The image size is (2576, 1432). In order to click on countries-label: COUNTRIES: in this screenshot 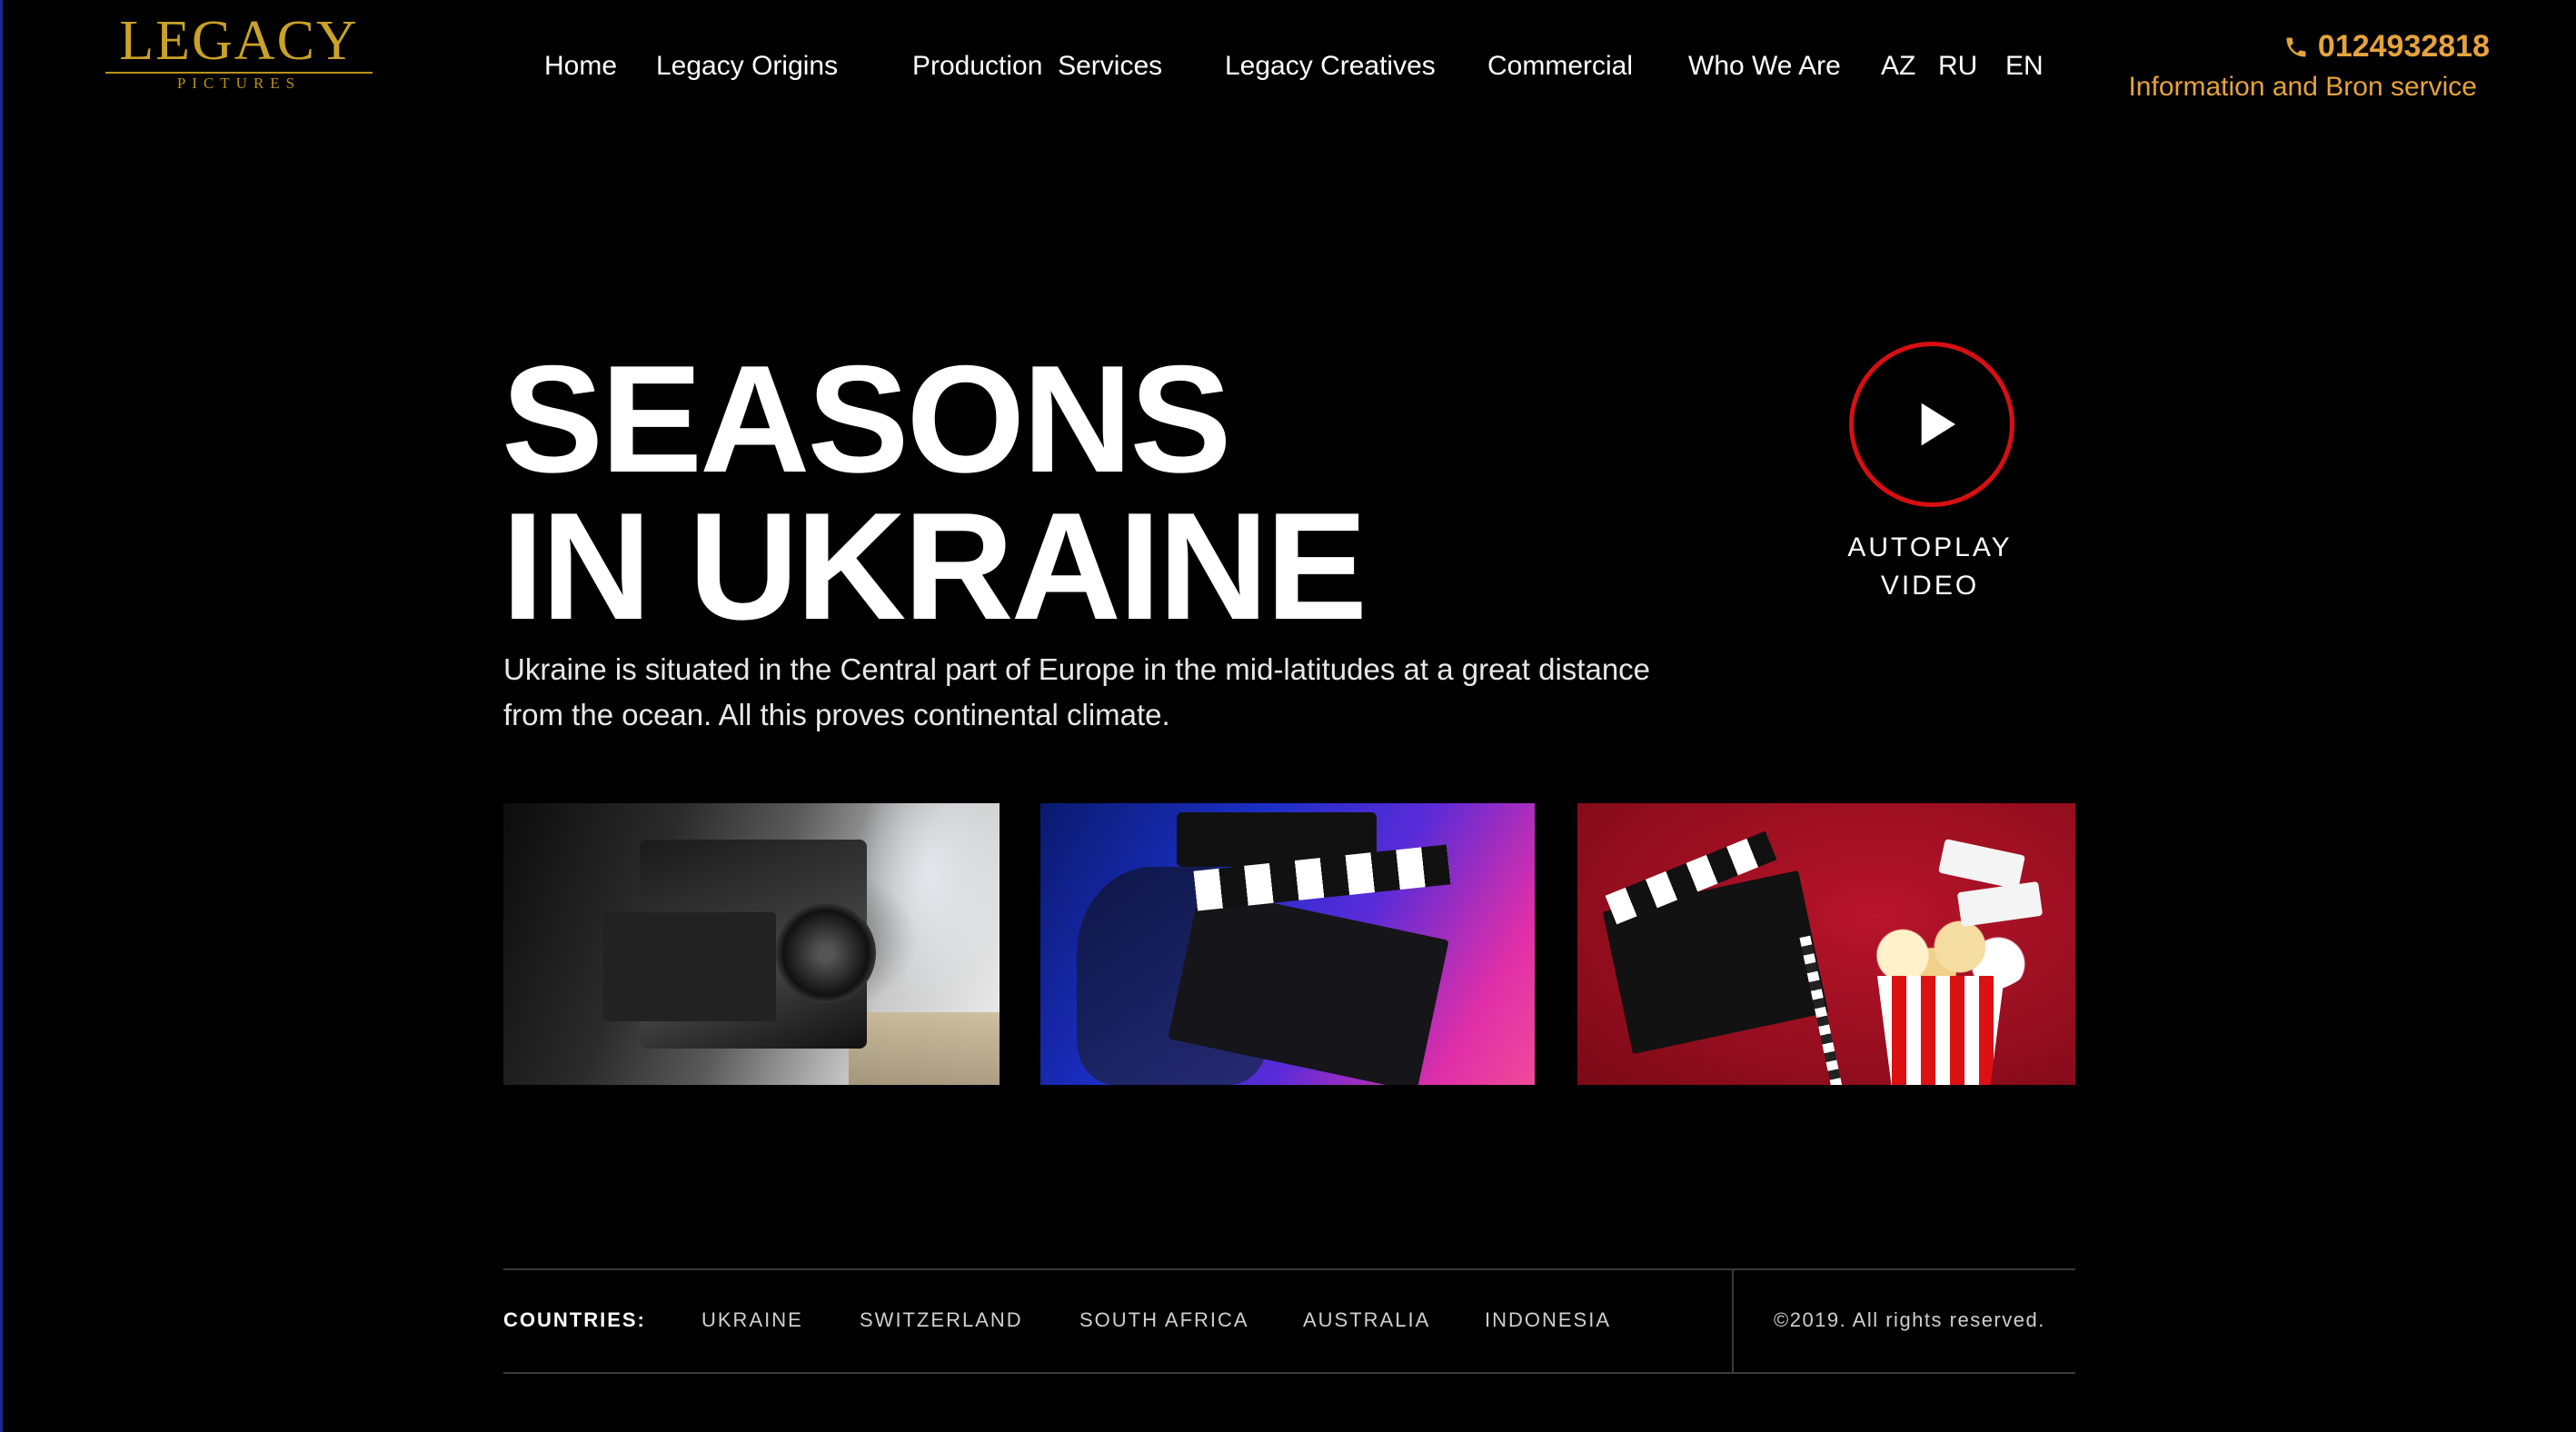, I will do `click(575, 1319)`.